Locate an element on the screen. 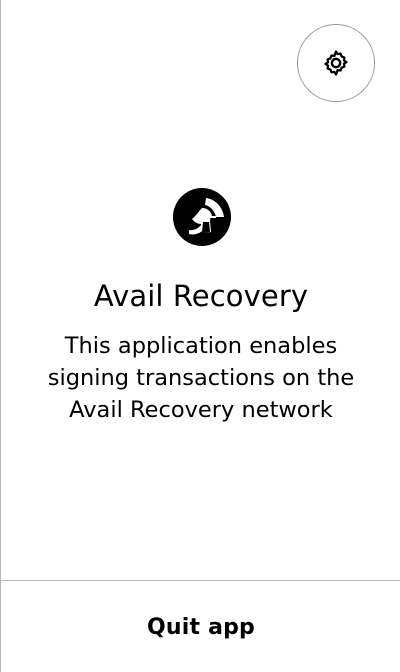 Image resolution: width=400 pixels, height=672 pixels. app-title: Avail Recovery is located at coordinates (201, 296).